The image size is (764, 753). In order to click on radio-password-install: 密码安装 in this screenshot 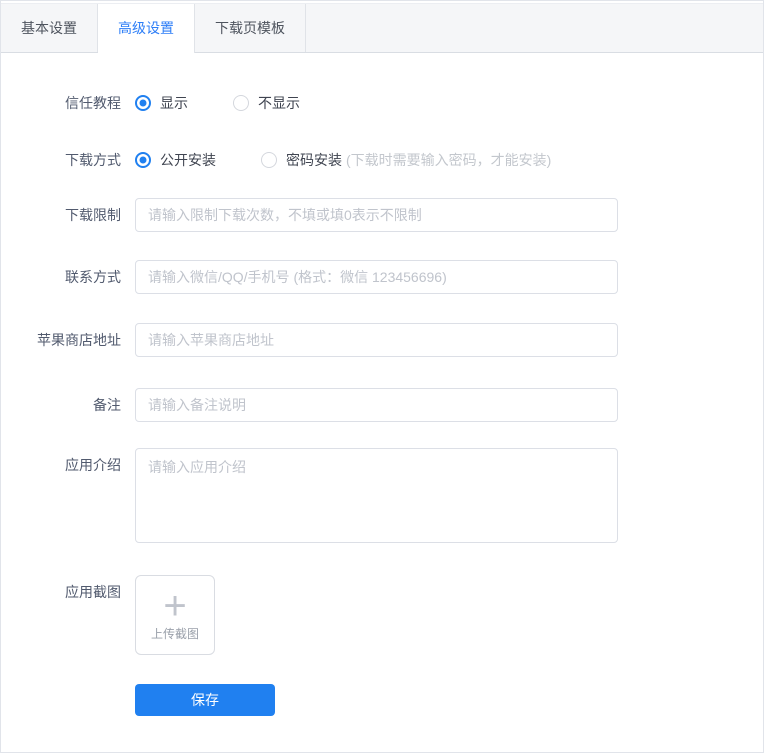, I will do `click(301, 160)`.